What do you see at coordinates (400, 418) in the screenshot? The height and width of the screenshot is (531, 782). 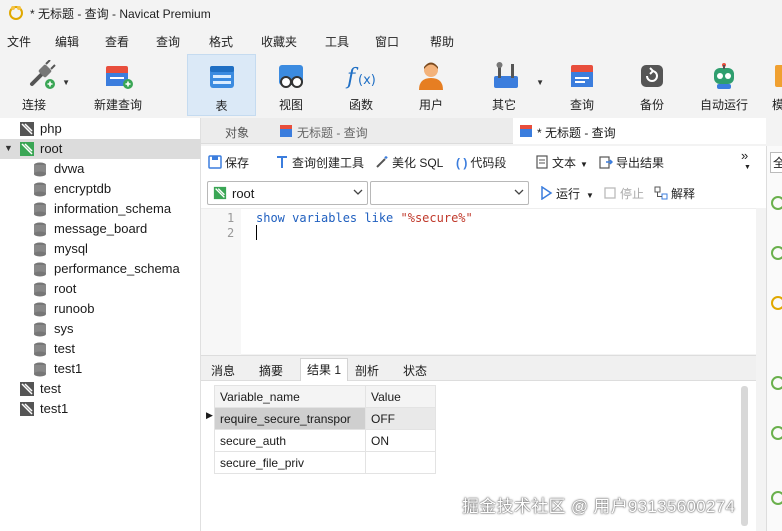 I see `table-cell: OFF` at bounding box center [400, 418].